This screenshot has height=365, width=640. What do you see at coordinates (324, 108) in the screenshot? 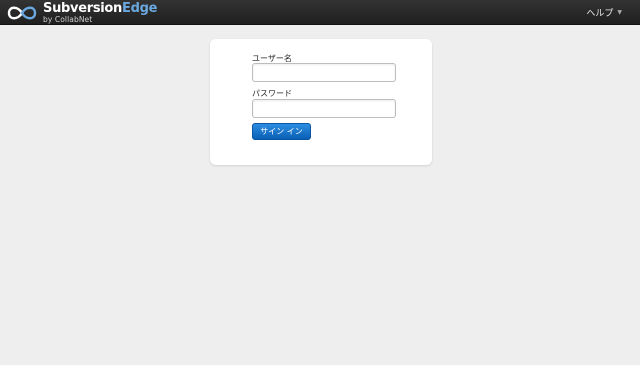
I see `password-input` at bounding box center [324, 108].